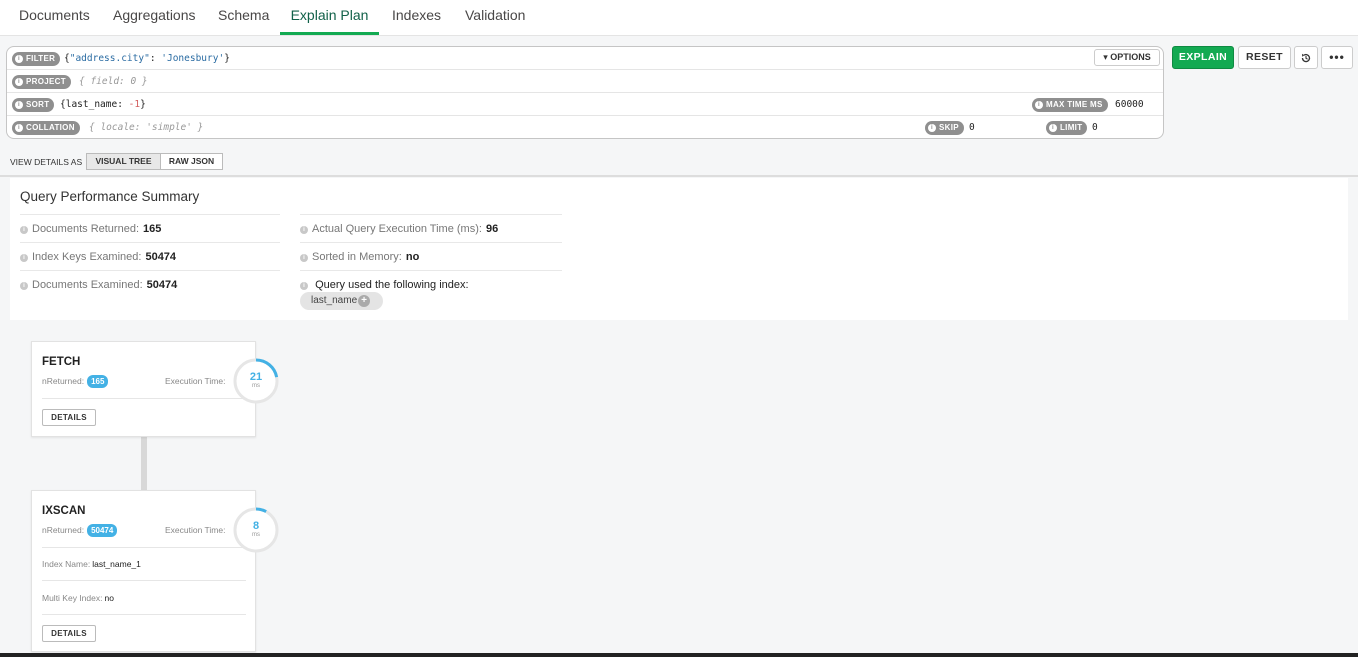 This screenshot has height=657, width=1358. What do you see at coordinates (144, 464) in the screenshot?
I see `stage-connector` at bounding box center [144, 464].